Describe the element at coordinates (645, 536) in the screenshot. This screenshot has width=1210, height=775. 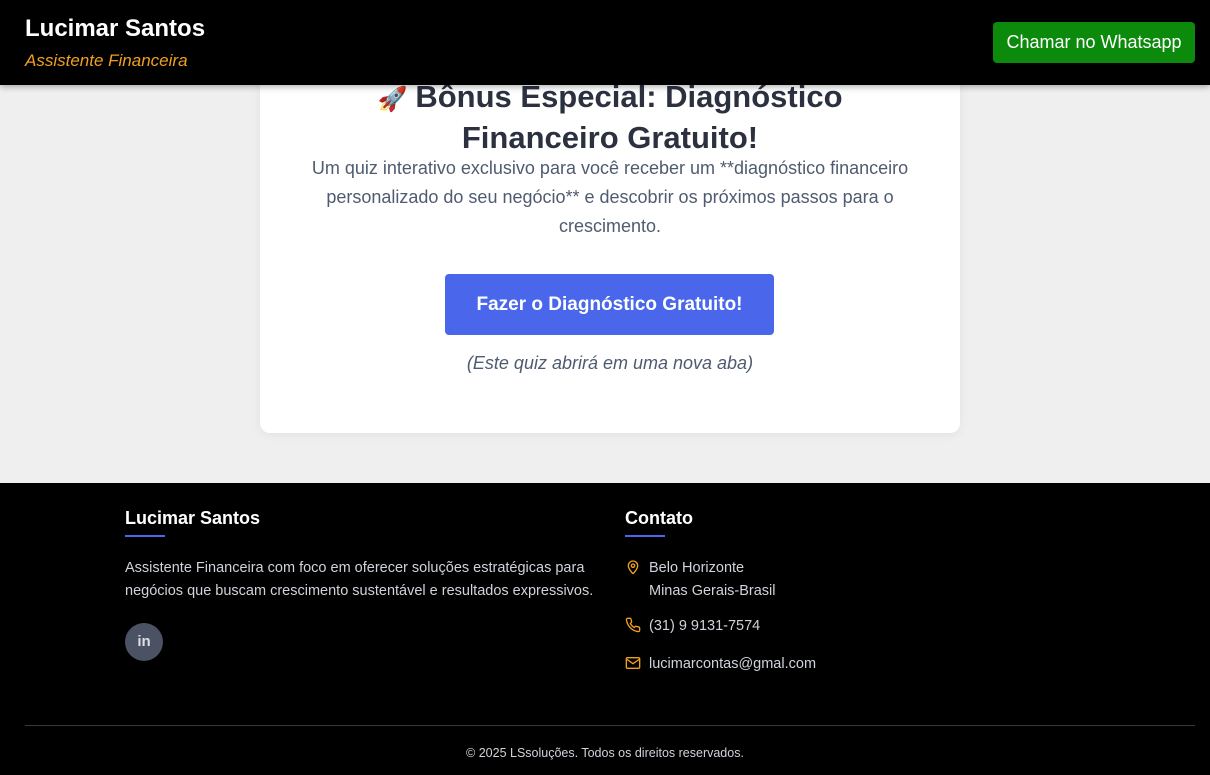
I see `footer-contact-underline` at that location.